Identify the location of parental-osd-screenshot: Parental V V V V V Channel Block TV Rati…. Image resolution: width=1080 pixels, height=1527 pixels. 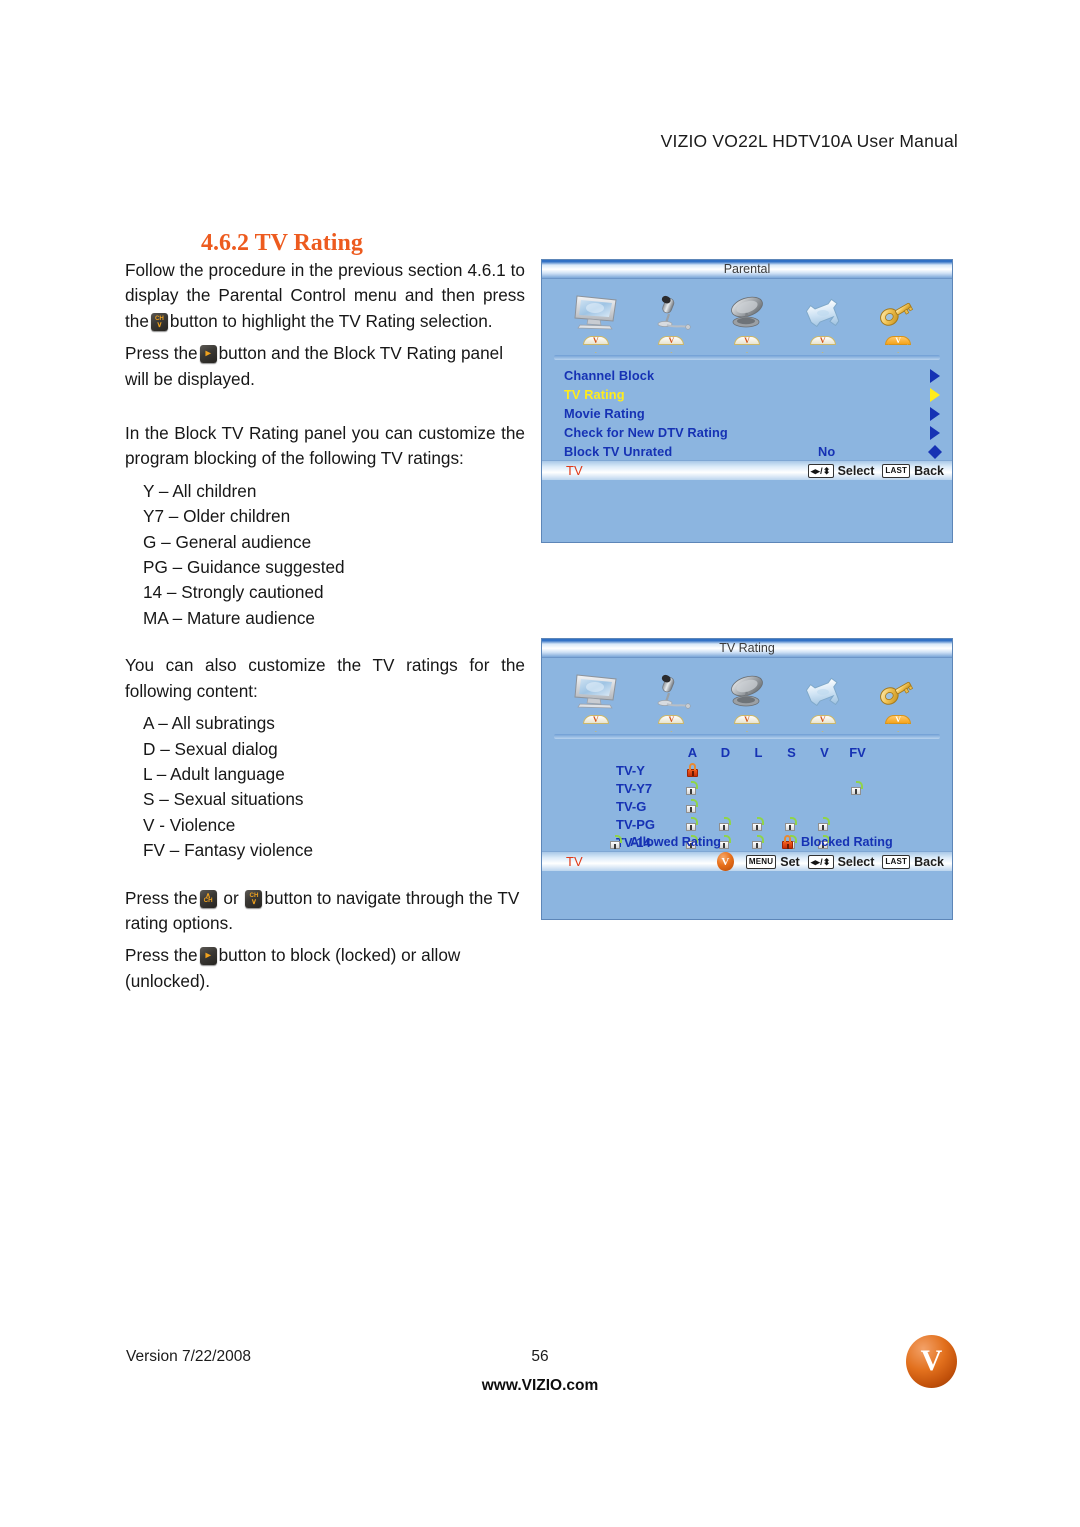
(747, 401).